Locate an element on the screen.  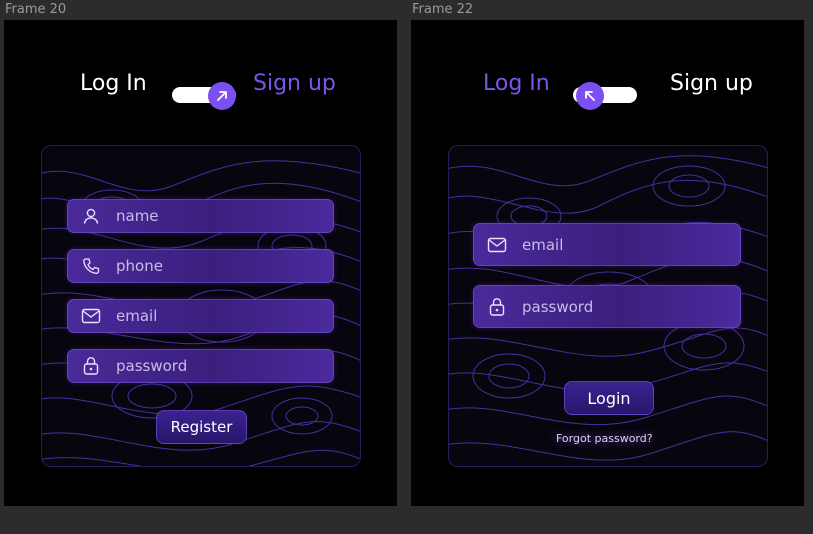
forgot-password-link: Forgot password? is located at coordinates (604, 438).